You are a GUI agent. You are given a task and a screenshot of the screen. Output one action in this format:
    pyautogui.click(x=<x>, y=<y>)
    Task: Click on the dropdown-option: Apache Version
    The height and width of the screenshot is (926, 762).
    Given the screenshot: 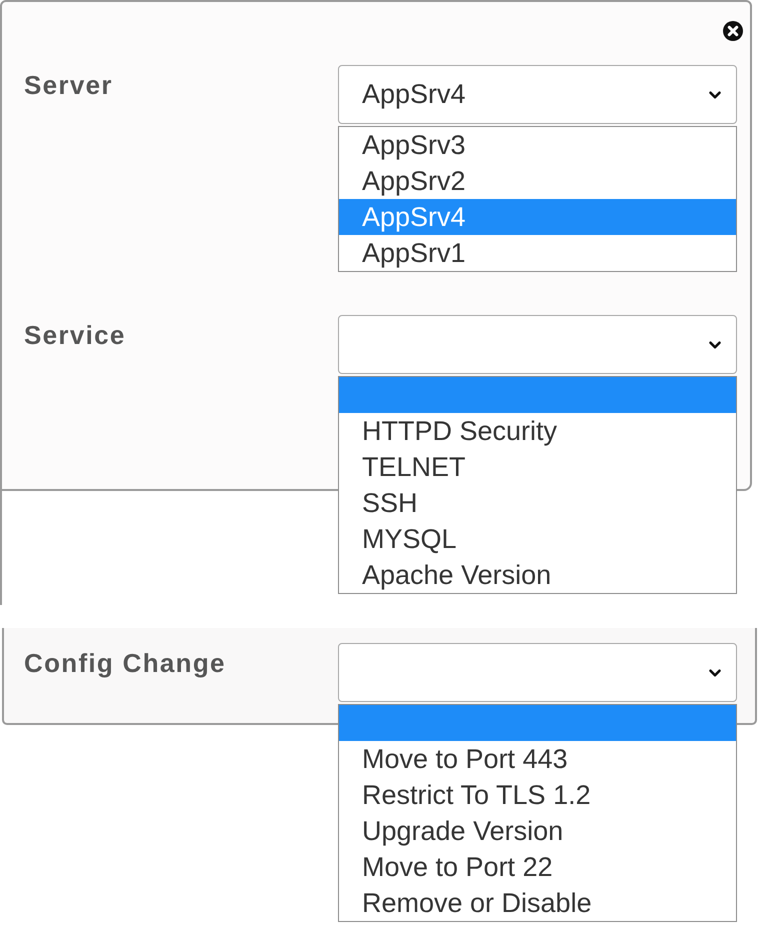 What is the action you would take?
    pyautogui.click(x=537, y=575)
    